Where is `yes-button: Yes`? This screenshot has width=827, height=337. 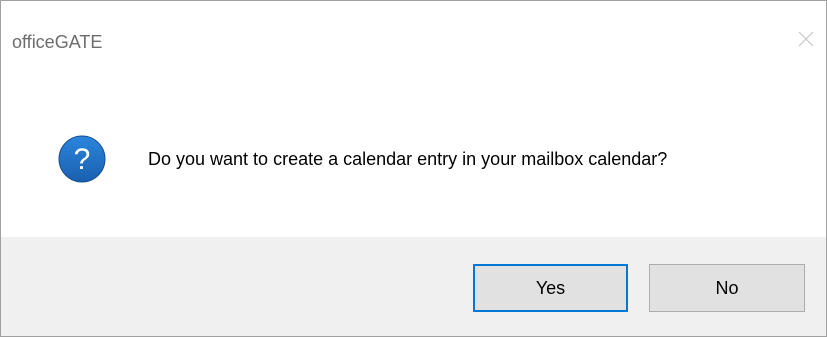 yes-button: Yes is located at coordinates (550, 288).